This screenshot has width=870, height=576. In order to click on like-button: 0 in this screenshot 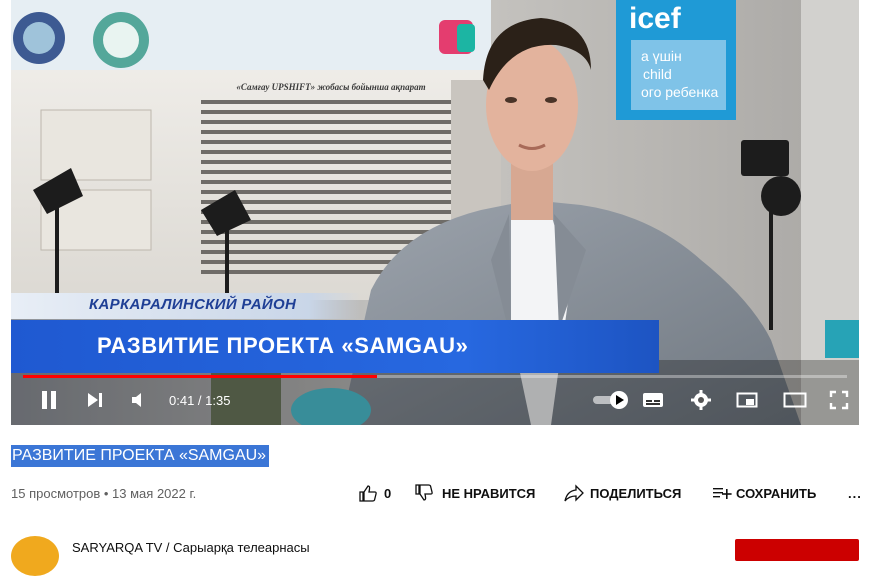, I will do `click(374, 493)`.